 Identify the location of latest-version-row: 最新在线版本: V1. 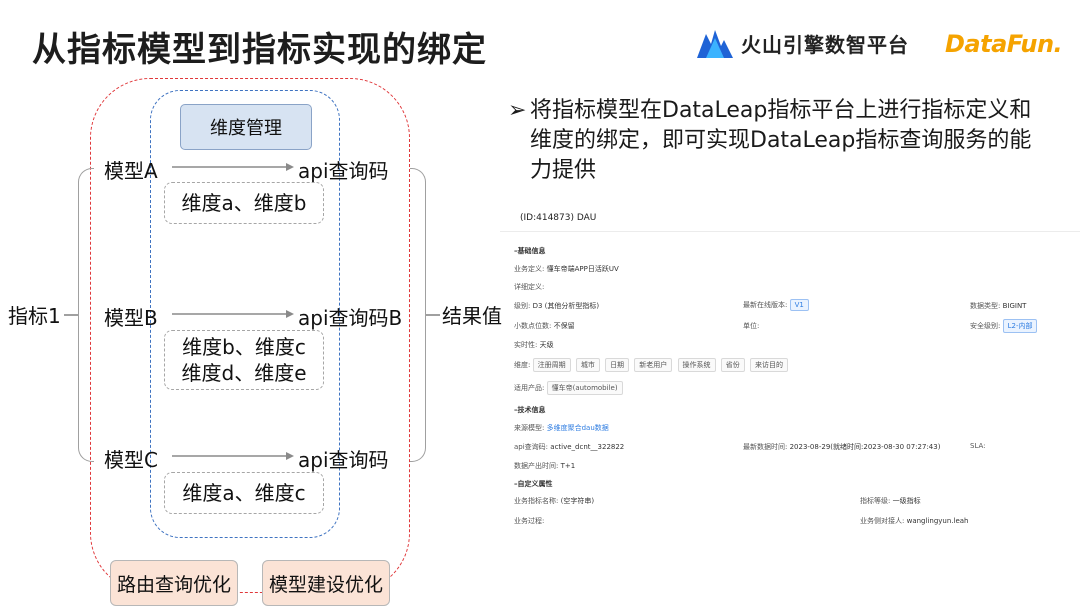
(776, 305).